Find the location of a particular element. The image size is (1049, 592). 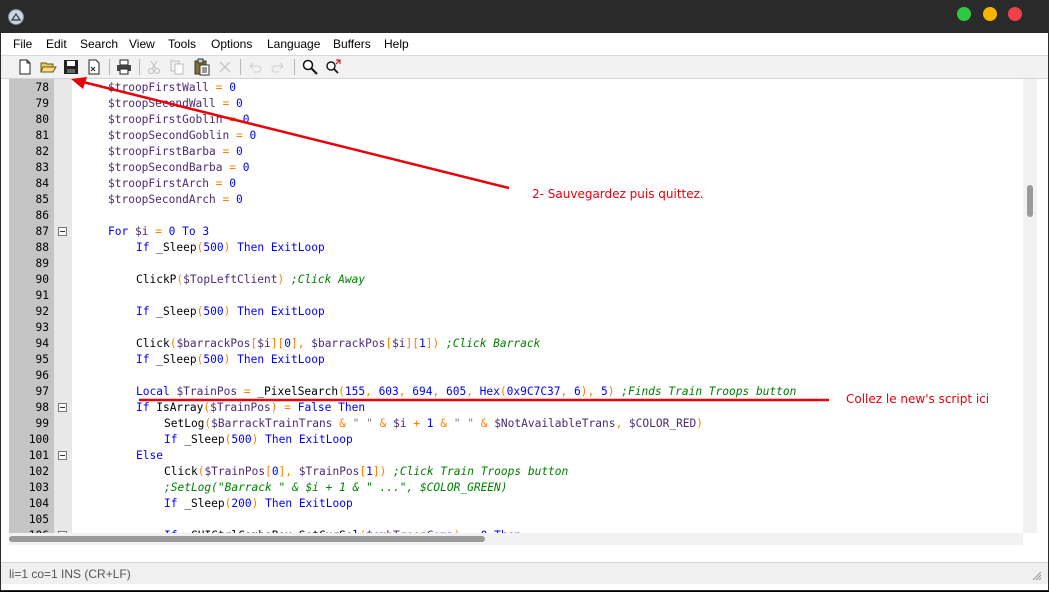

save-annotation: 2- Sauvegardez puis quittez. is located at coordinates (618, 194).